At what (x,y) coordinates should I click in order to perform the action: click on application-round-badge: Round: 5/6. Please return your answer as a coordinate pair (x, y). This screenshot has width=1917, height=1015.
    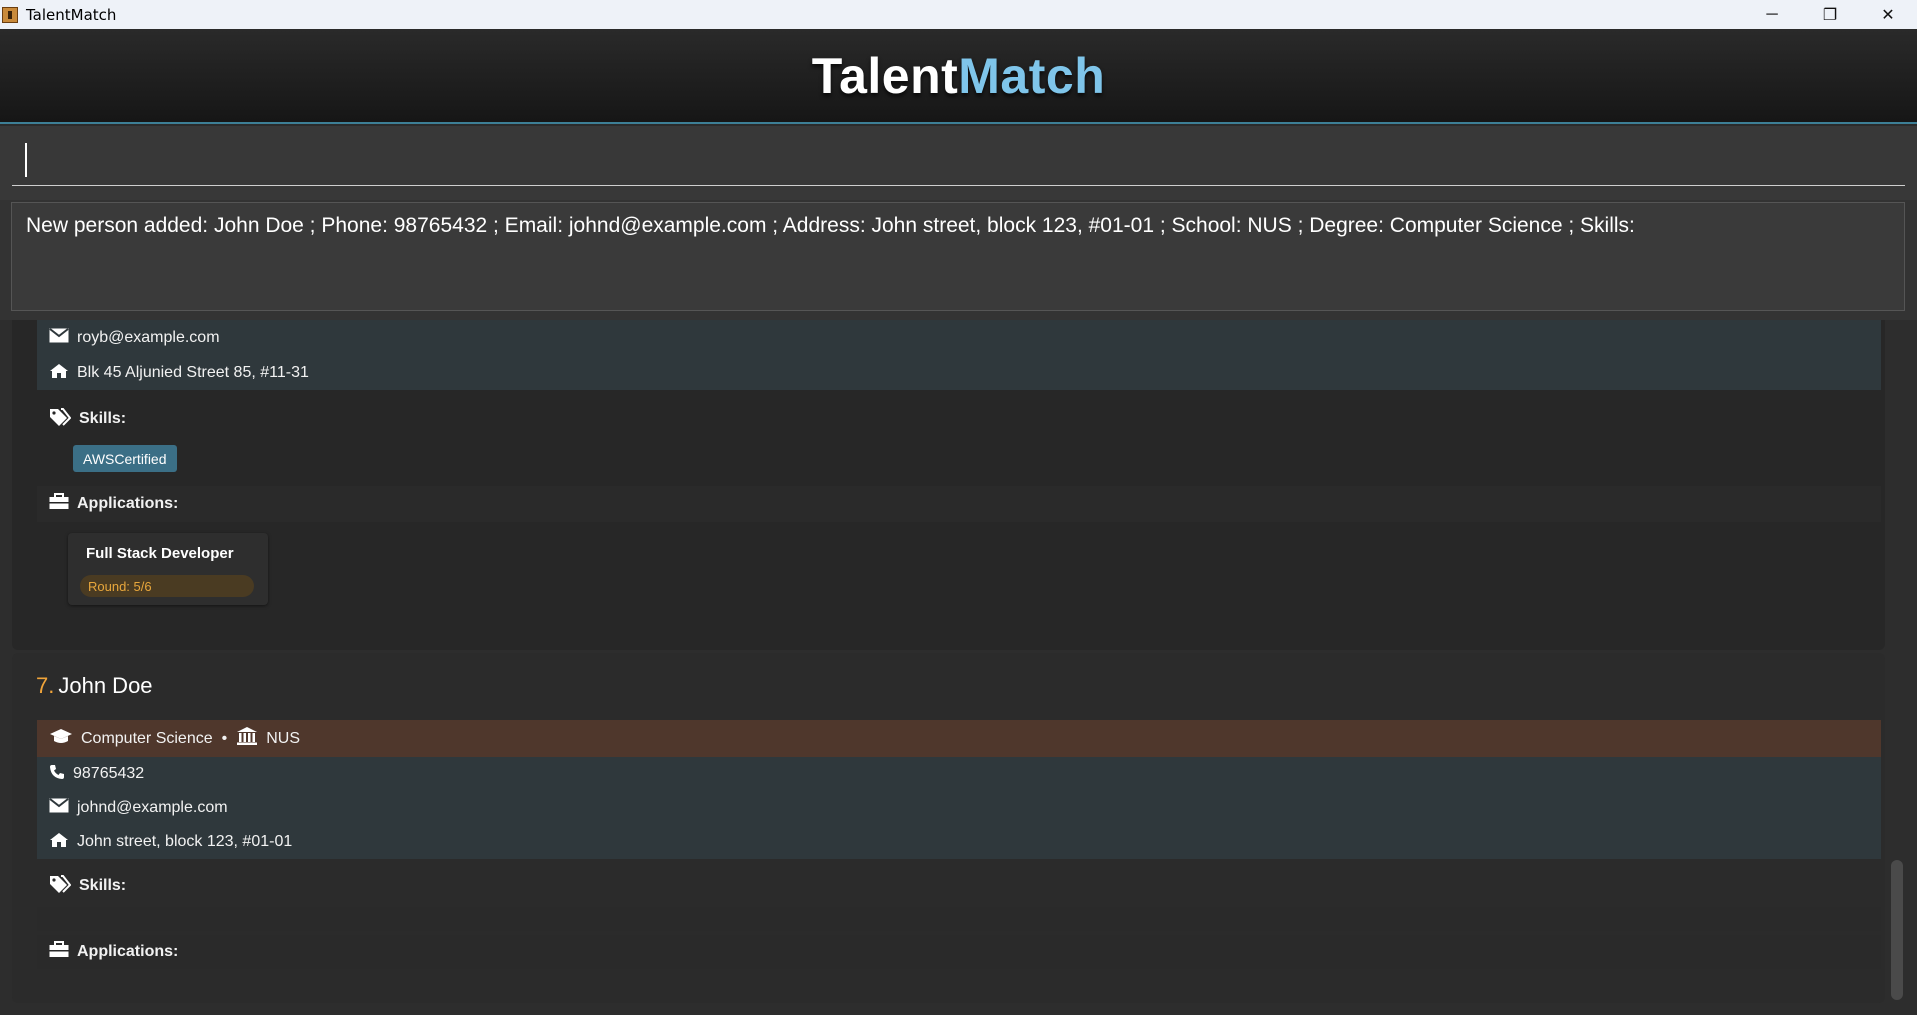
    Looking at the image, I should click on (167, 586).